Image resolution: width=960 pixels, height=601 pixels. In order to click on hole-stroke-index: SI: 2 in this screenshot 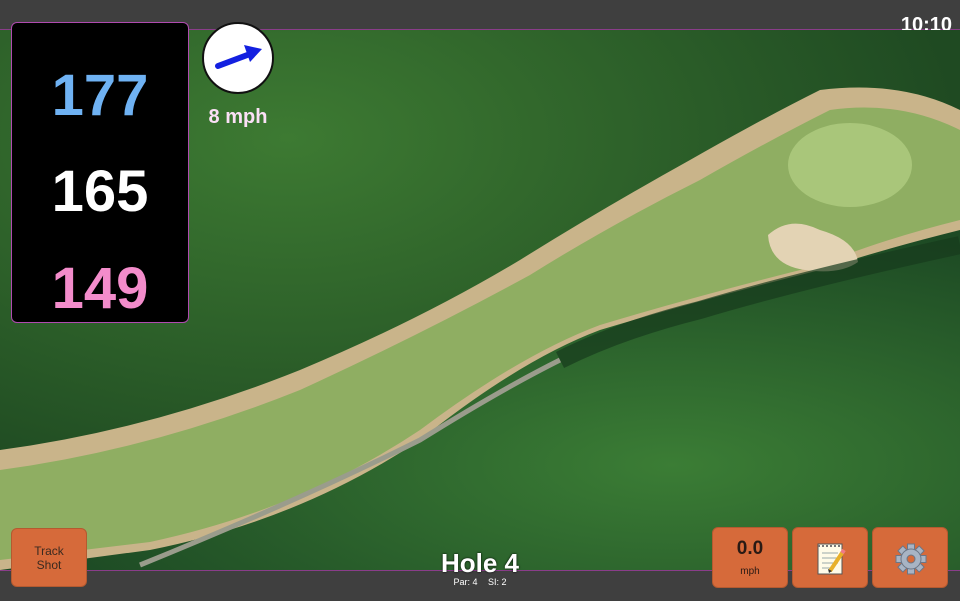, I will do `click(497, 582)`.